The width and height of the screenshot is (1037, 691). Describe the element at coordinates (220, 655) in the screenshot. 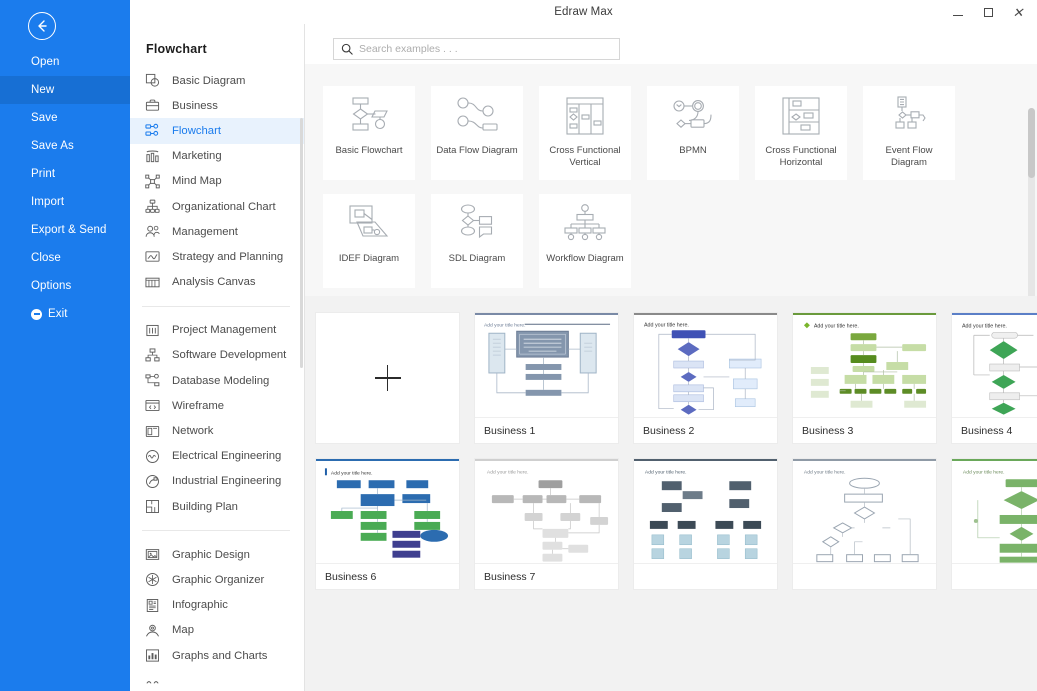

I see `category-label: Graphs and Charts` at that location.